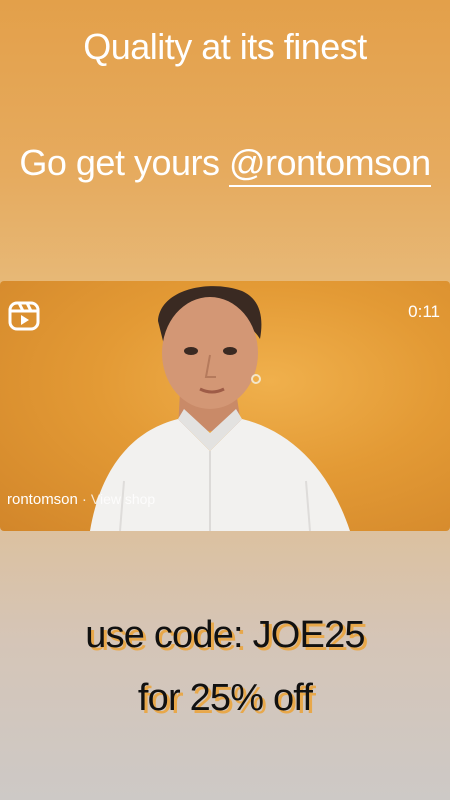  I want to click on reel-shop-line: rontomson · View shop, so click(81, 499).